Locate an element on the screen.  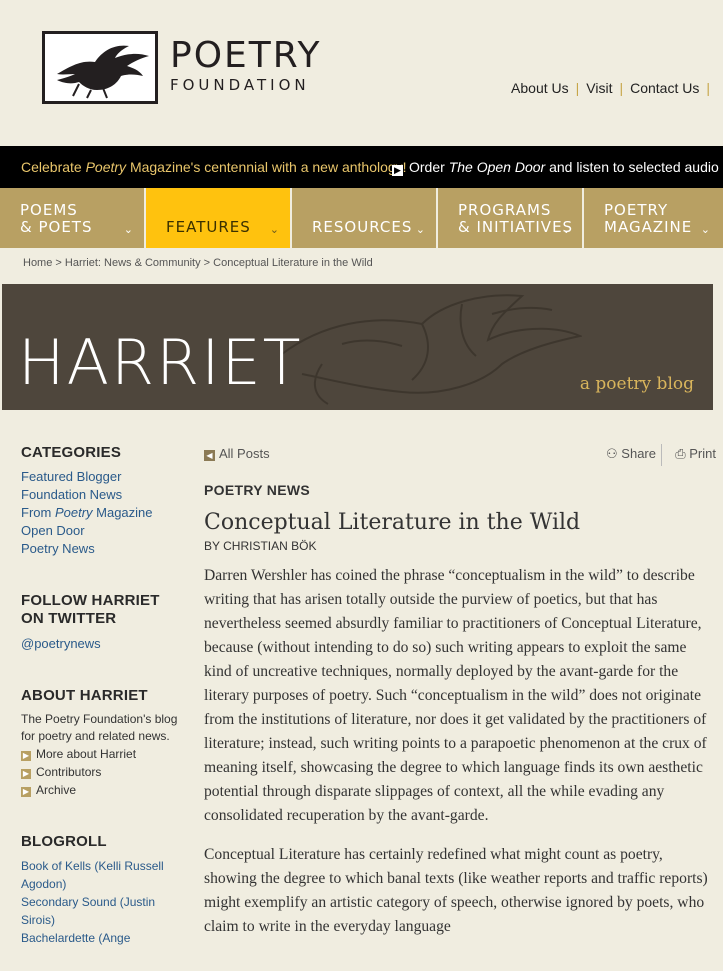
harriet-hero: HARRIET a poetry blog is located at coordinates (357, 347).